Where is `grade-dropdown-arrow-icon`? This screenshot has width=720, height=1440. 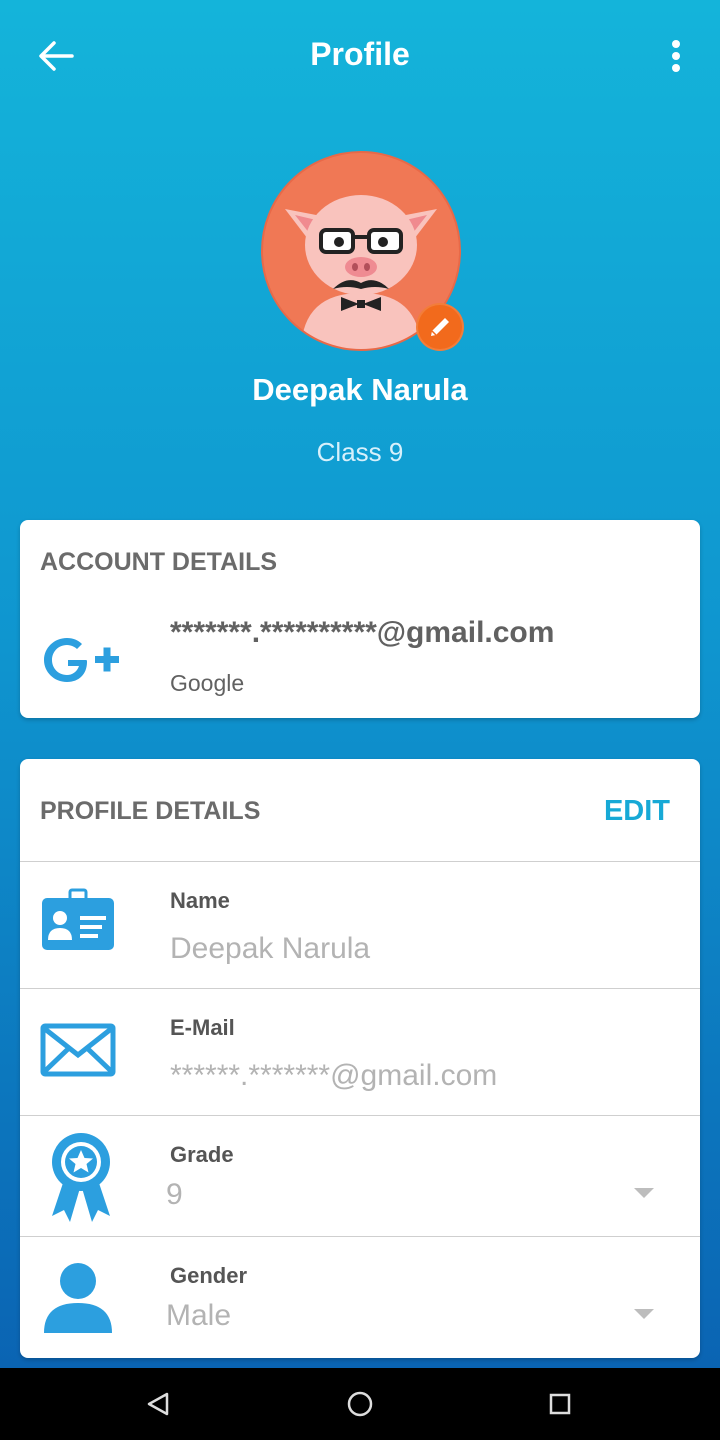
grade-dropdown-arrow-icon is located at coordinates (644, 1193).